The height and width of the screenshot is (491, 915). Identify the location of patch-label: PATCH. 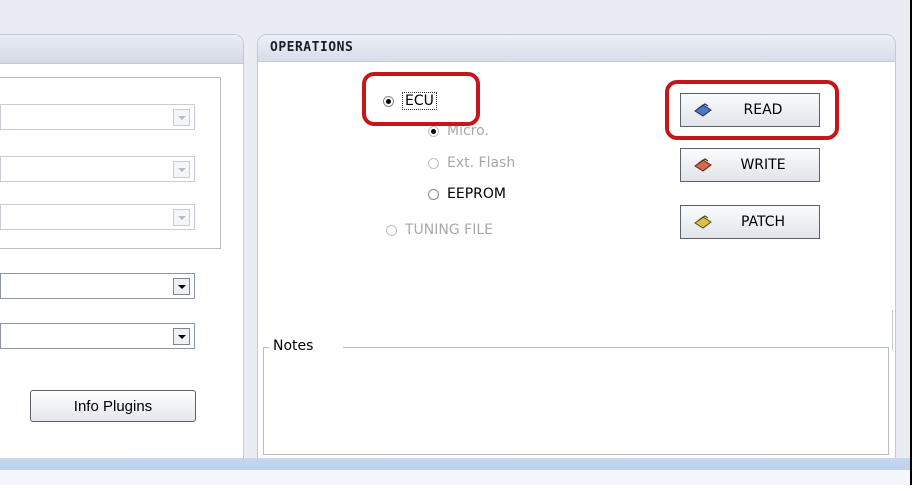
(763, 222).